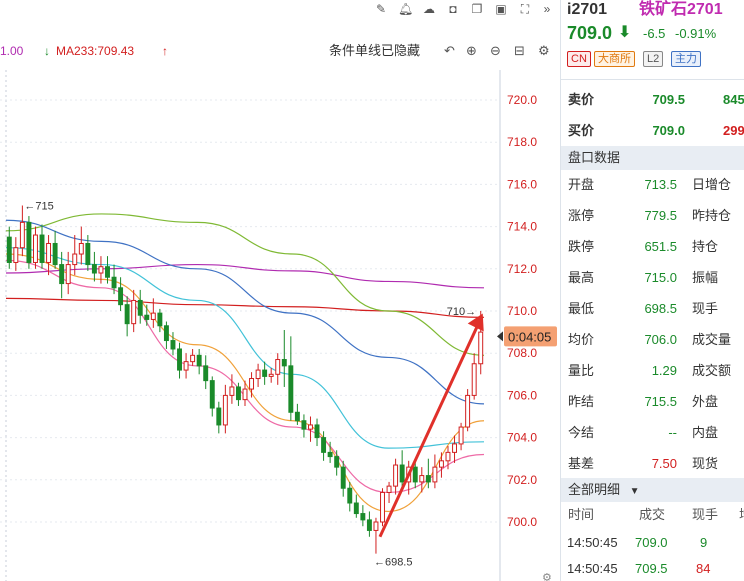 The width and height of the screenshot is (744, 581). I want to click on camera-icon: ◘, so click(453, 9).